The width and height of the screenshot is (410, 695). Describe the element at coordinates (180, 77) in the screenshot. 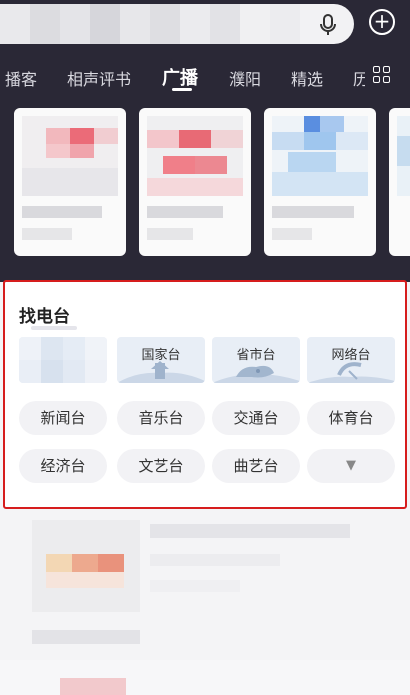

I see `tab-radio: 广播` at that location.